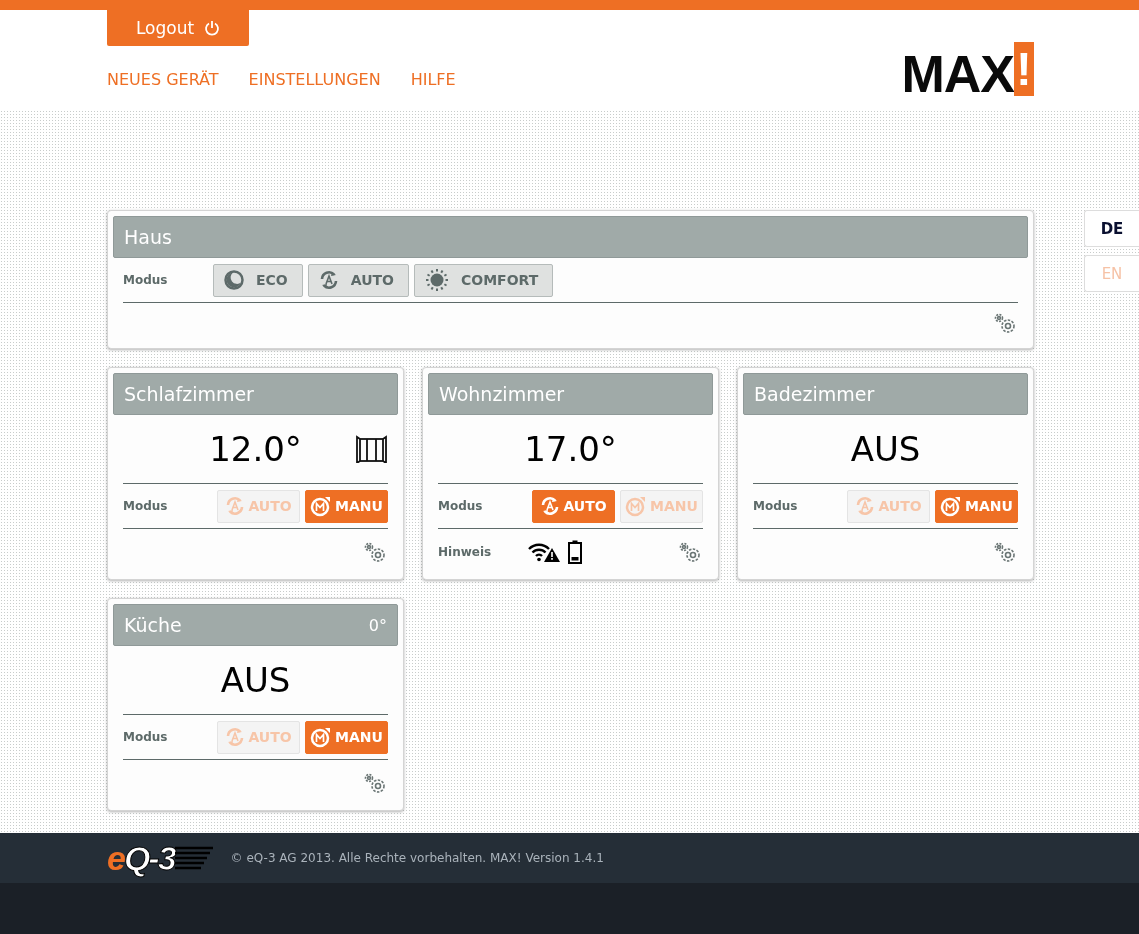  I want to click on room-name: Küche, so click(153, 625).